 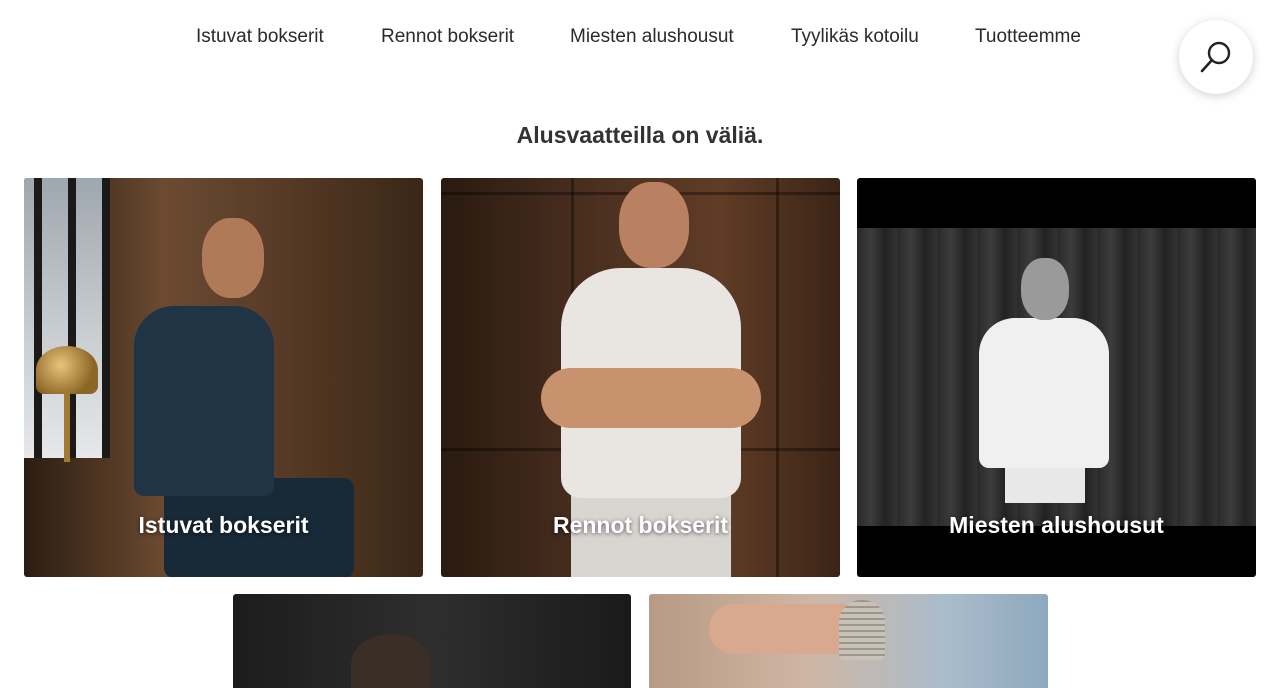 I want to click on category-image-row2-left, so click(x=432, y=641).